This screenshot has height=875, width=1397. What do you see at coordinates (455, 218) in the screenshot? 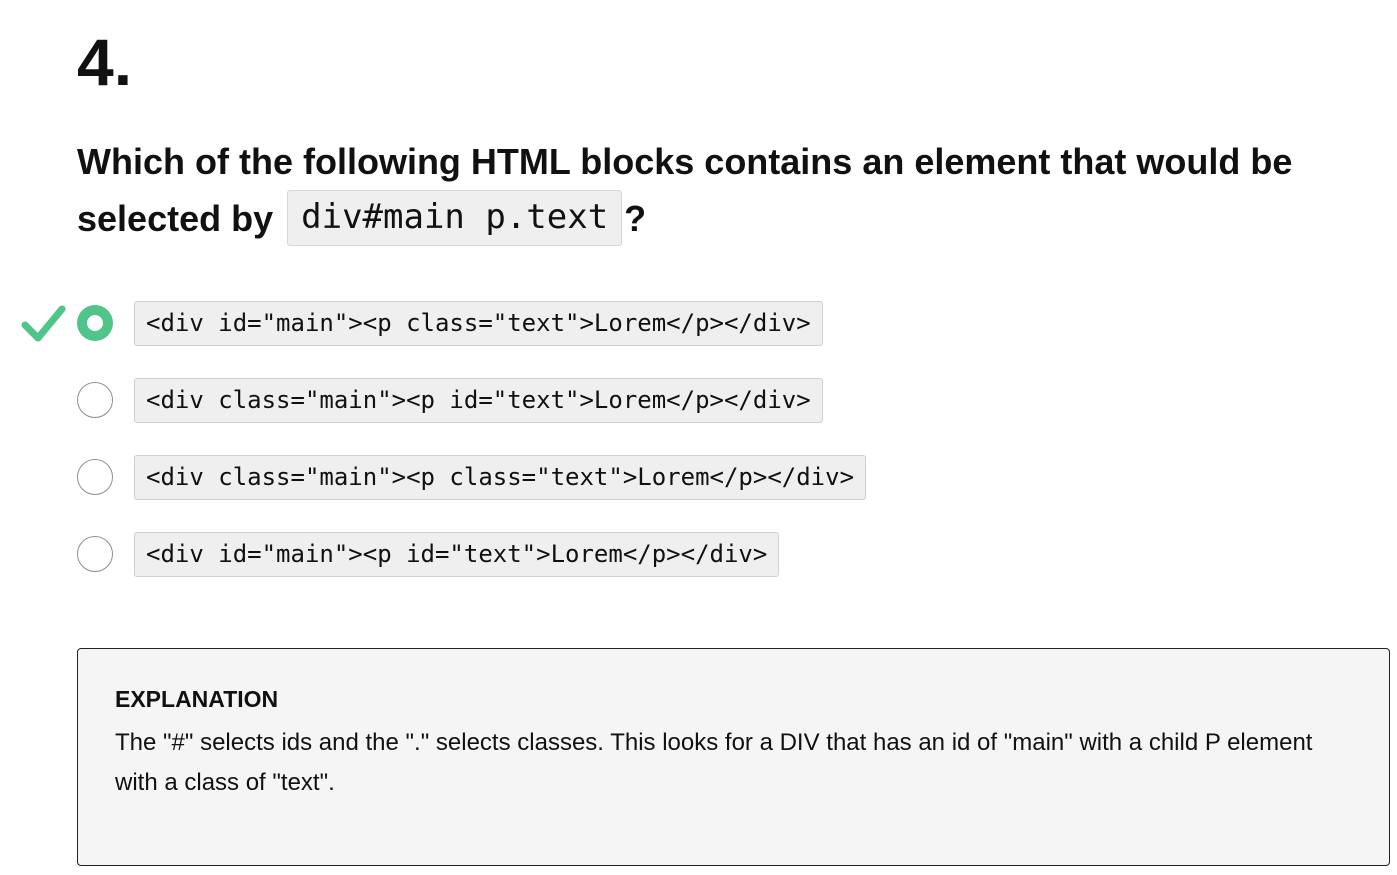
I see `question-selector-code: div#main p.text` at bounding box center [455, 218].